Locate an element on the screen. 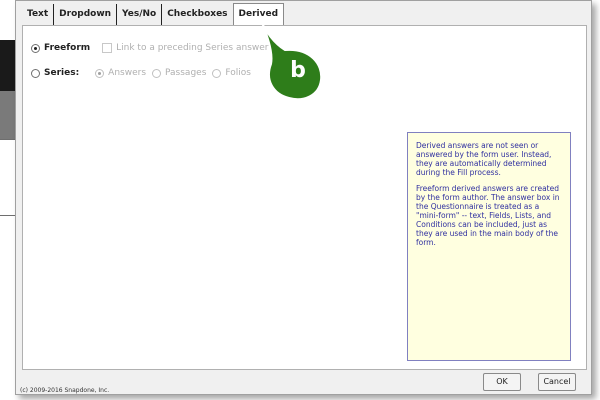  series-radio is located at coordinates (35, 73).